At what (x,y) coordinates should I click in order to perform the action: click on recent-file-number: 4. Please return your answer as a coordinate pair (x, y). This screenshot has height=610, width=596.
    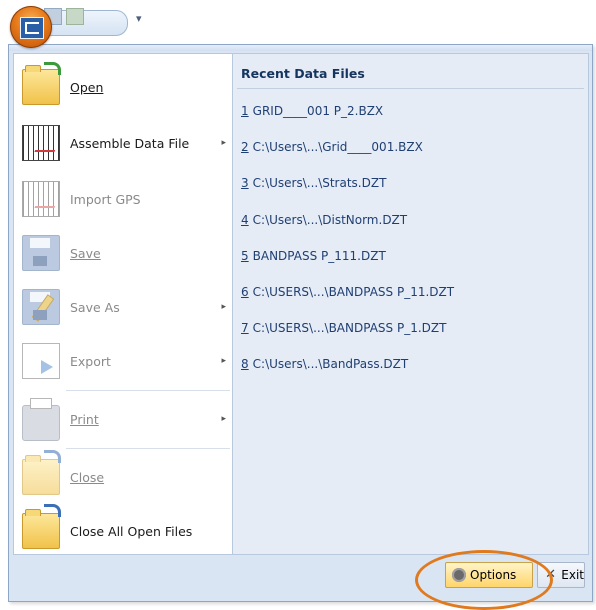
    Looking at the image, I should click on (245, 219).